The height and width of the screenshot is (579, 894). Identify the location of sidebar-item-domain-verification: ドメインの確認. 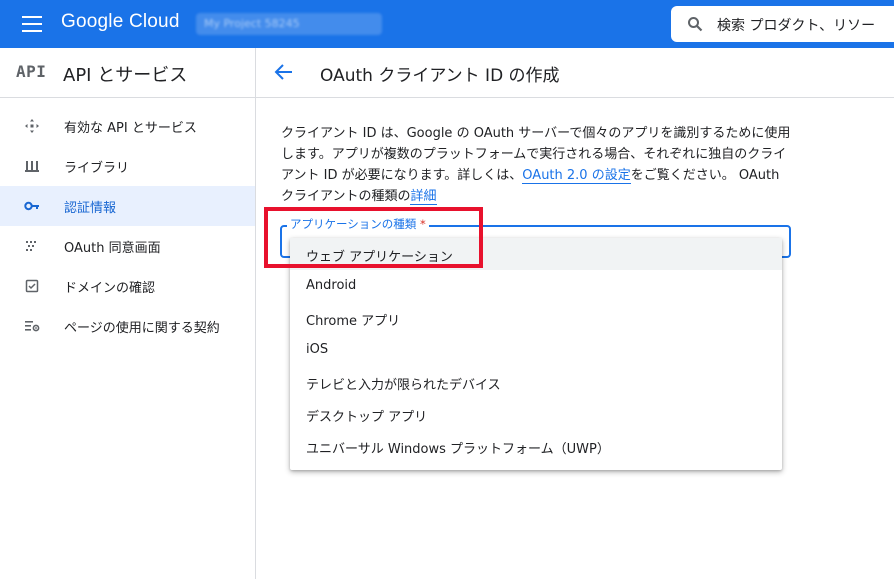
(127, 286).